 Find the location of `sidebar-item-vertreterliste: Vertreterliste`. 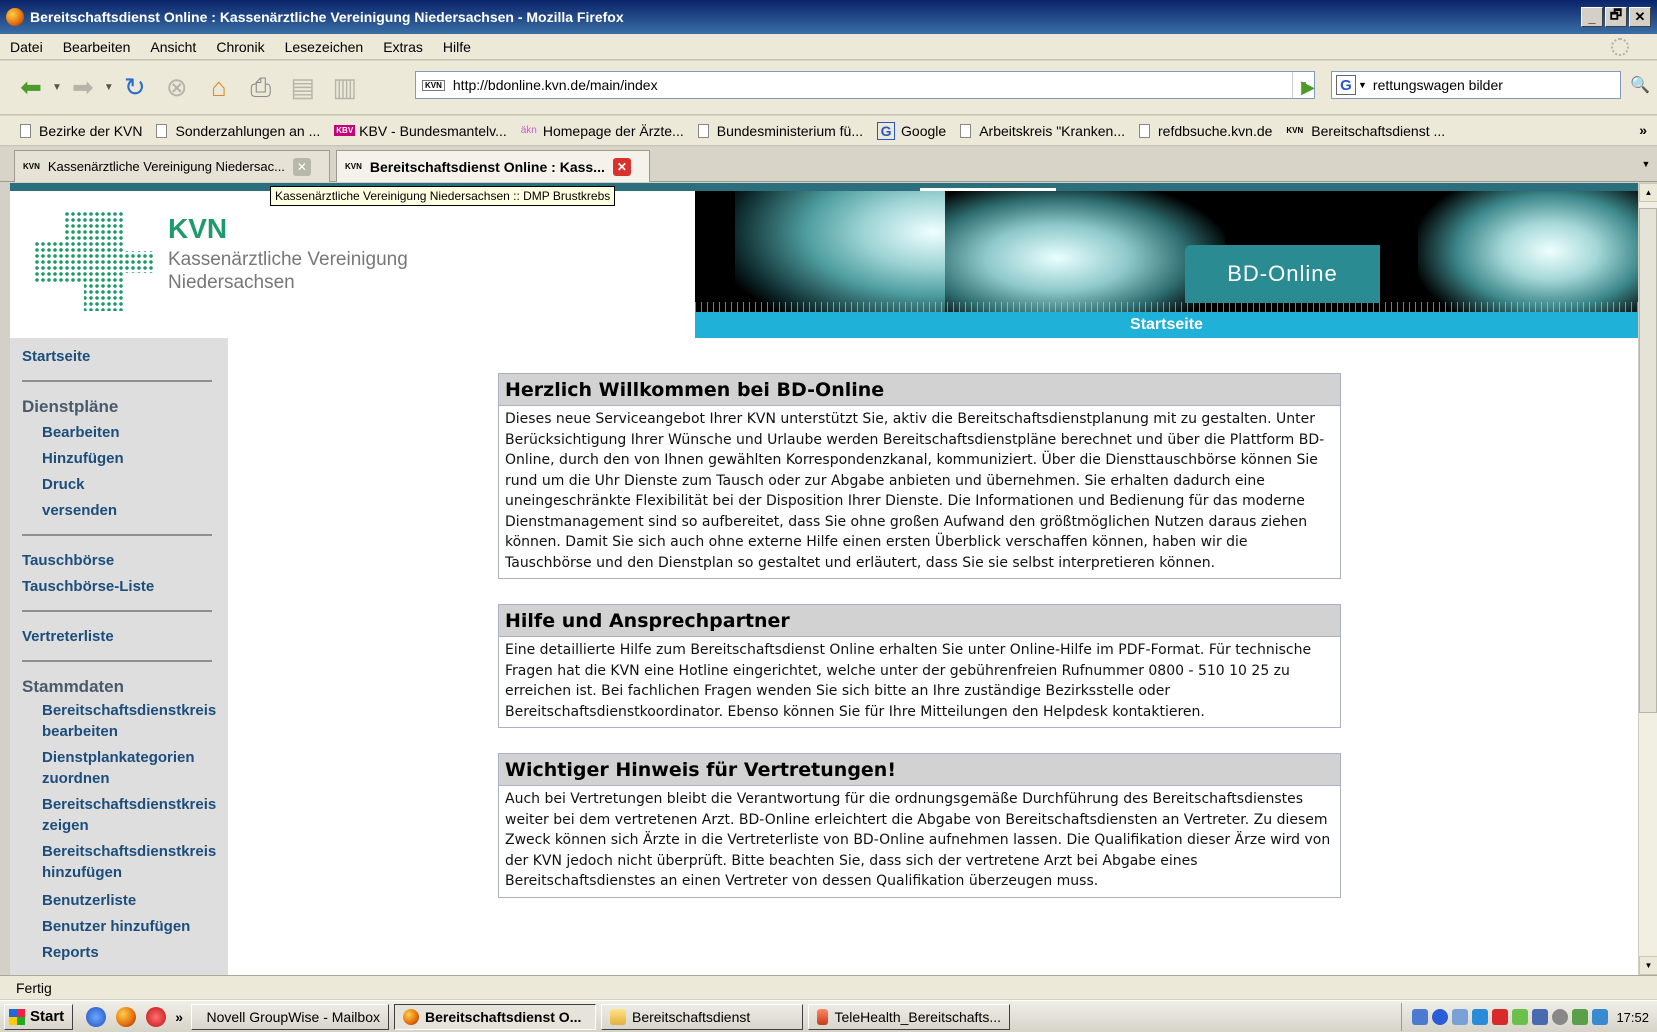

sidebar-item-vertreterliste: Vertreterliste is located at coordinates (125, 637).